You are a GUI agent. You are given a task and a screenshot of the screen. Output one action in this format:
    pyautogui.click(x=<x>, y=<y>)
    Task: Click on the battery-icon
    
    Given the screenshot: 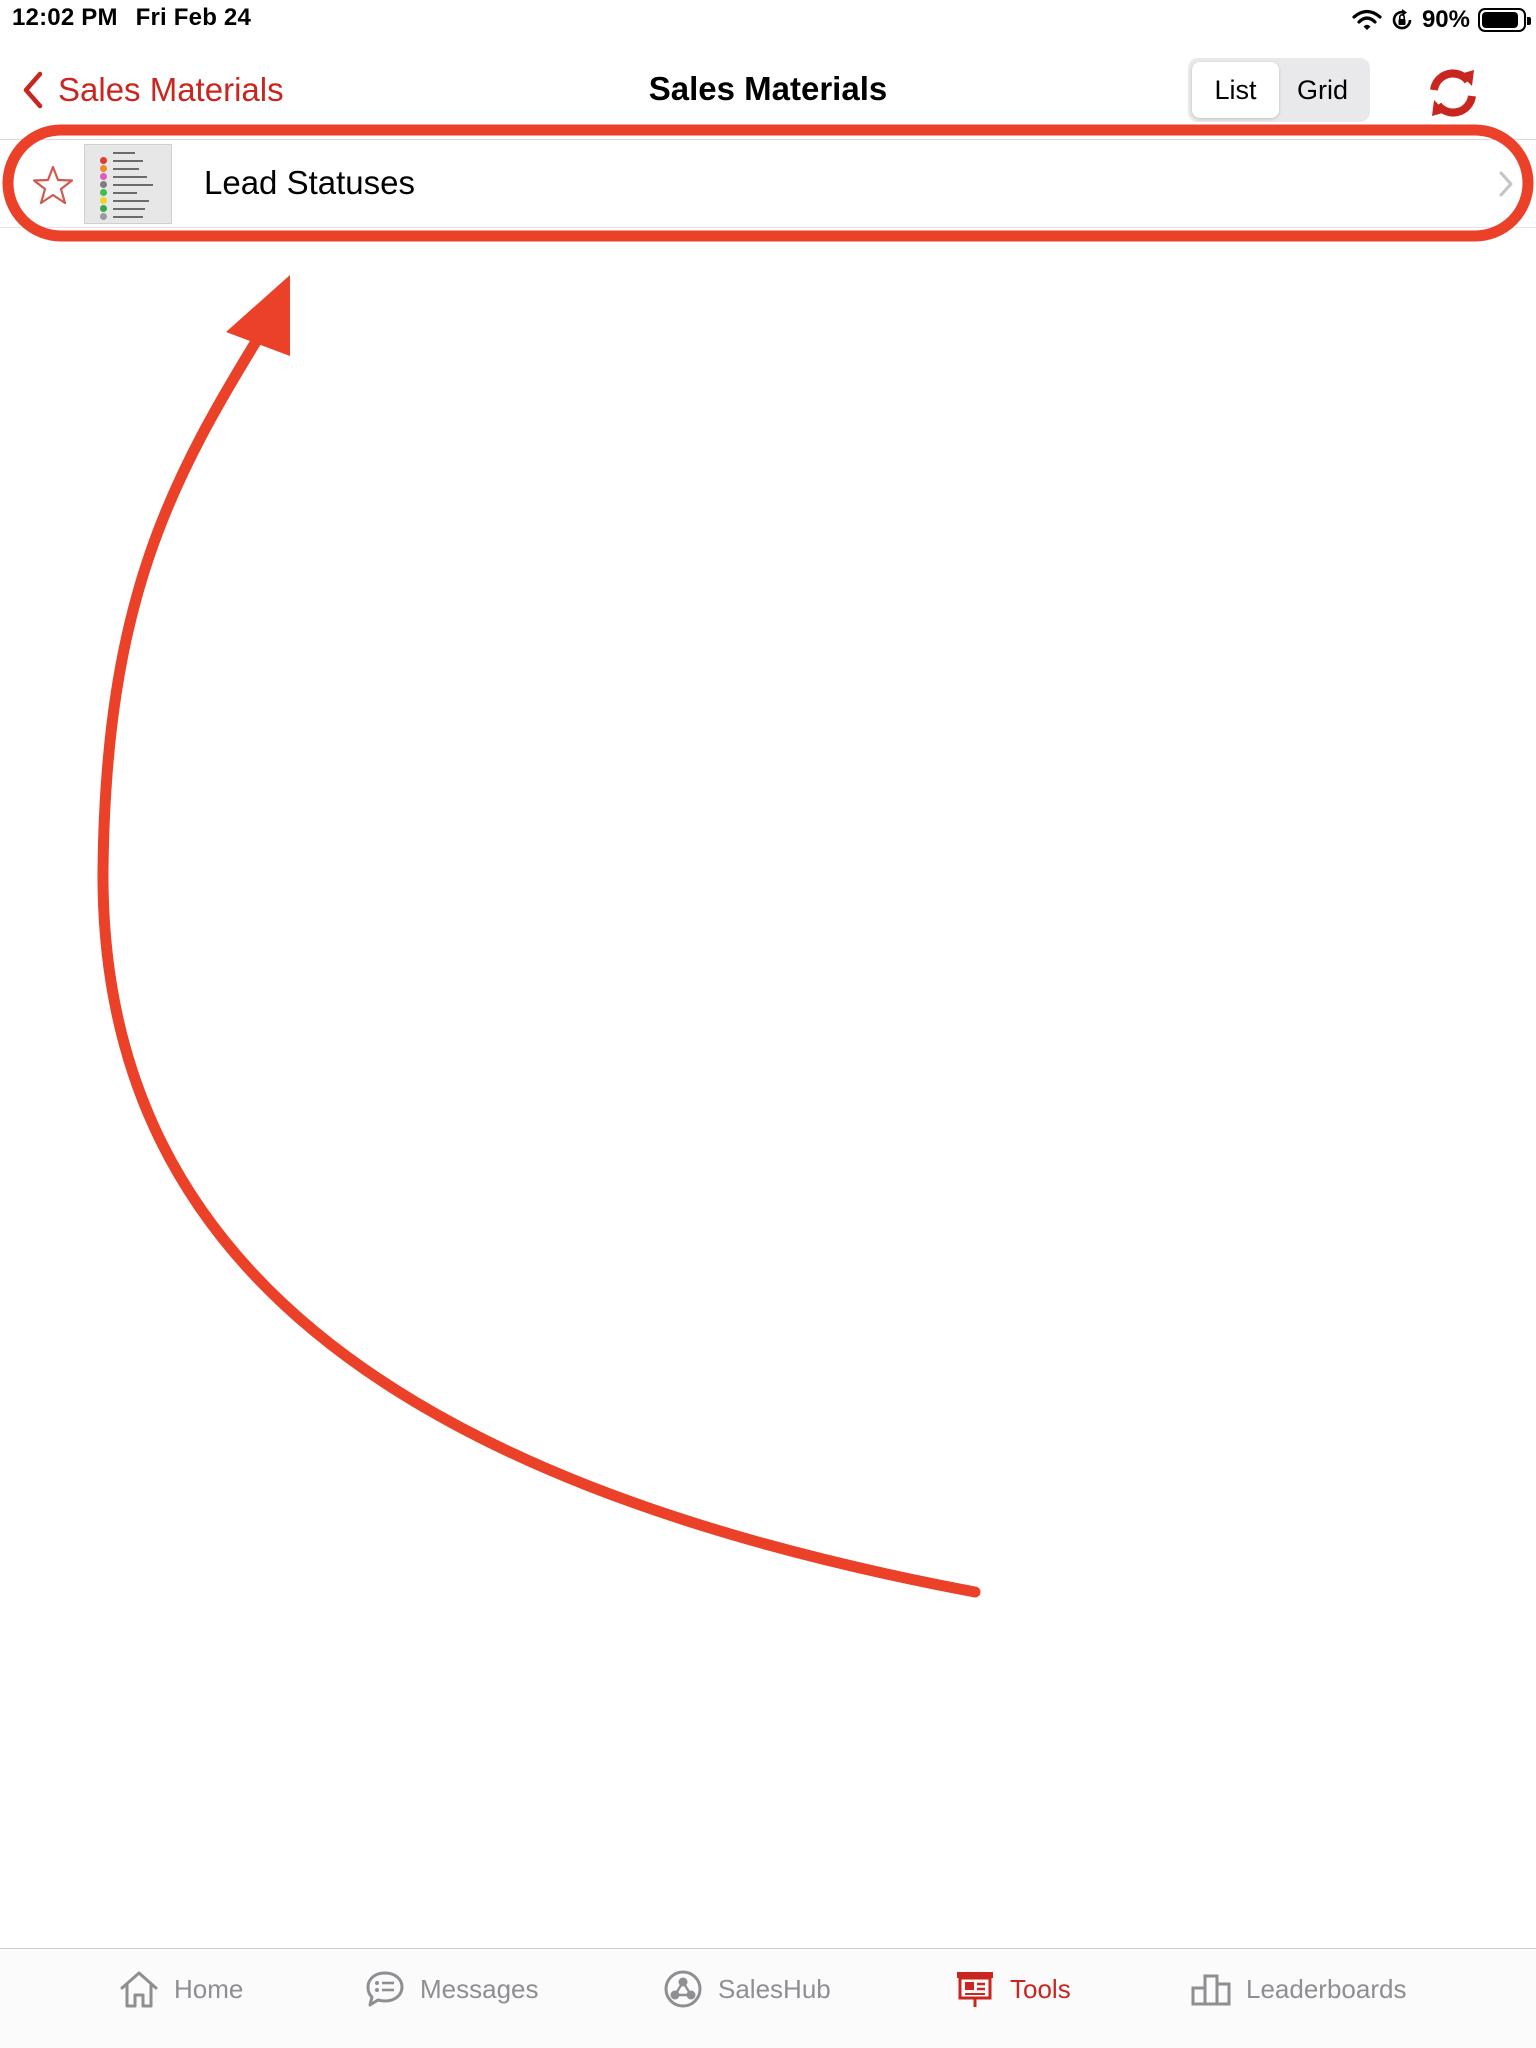 What is the action you would take?
    pyautogui.click(x=1504, y=20)
    